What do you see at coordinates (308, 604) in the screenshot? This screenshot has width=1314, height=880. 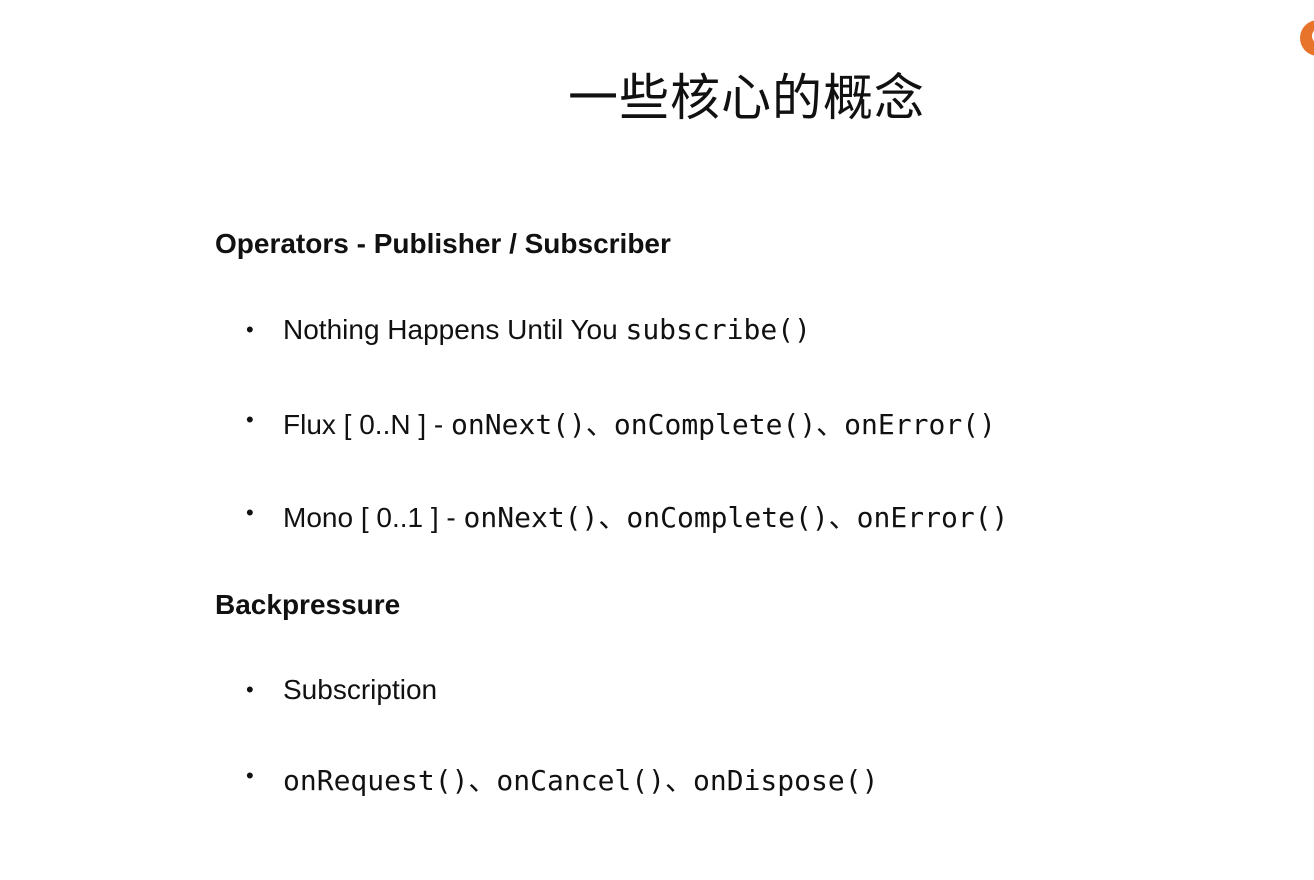 I see `section-heading-backpressure: Backpressure` at bounding box center [308, 604].